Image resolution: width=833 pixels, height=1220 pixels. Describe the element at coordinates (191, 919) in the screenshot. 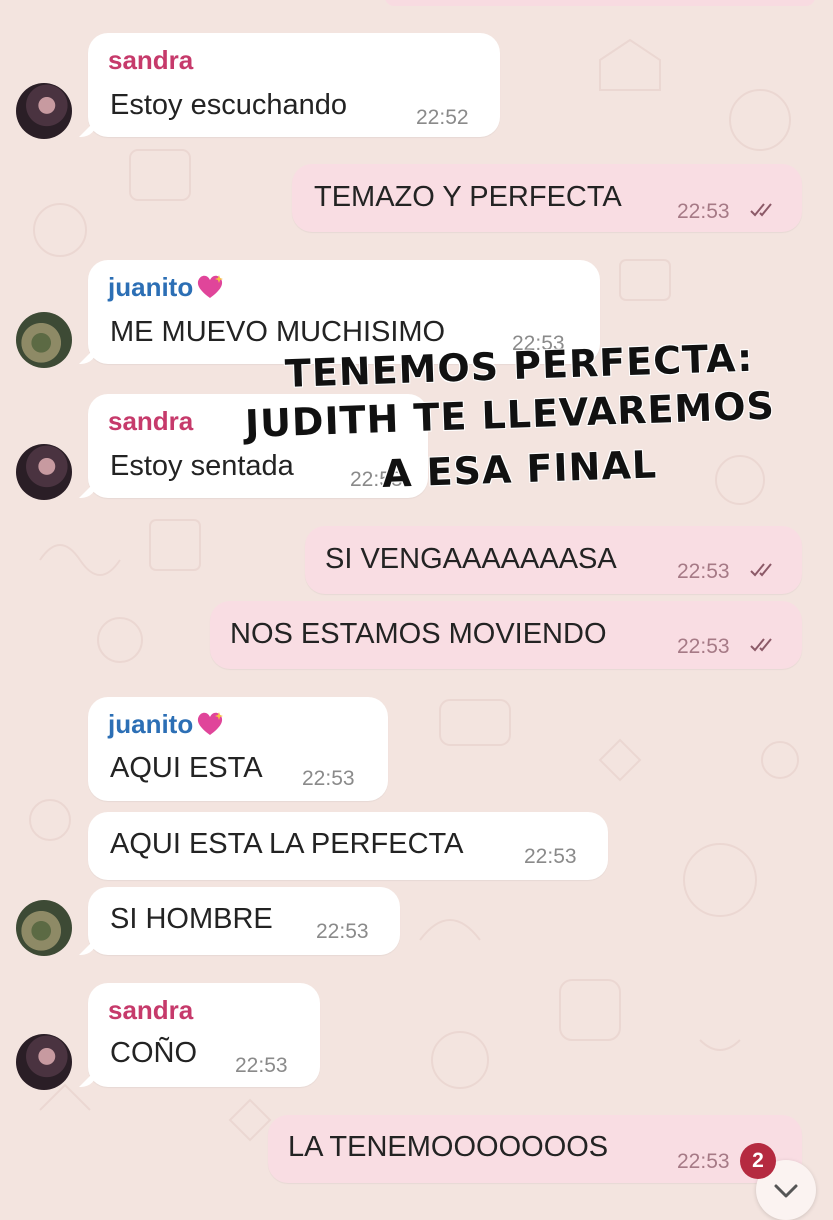

I see `message-text: SI HOMBRE` at that location.